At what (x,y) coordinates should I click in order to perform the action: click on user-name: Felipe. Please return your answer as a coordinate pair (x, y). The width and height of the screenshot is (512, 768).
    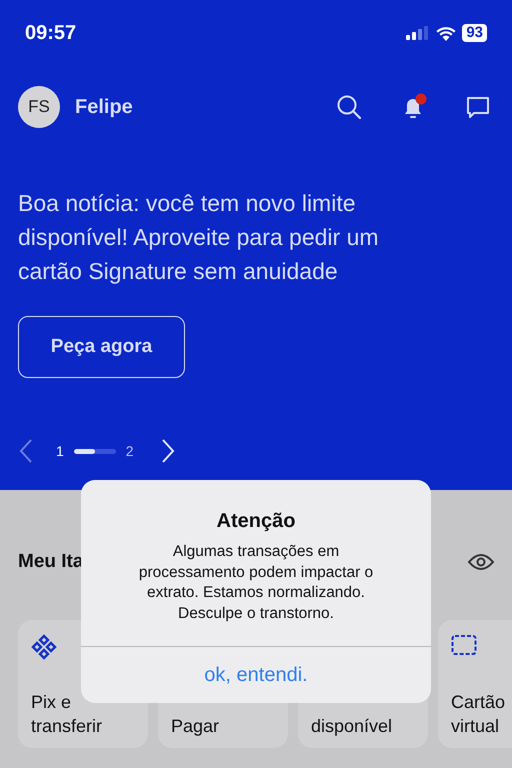
    Looking at the image, I should click on (104, 107).